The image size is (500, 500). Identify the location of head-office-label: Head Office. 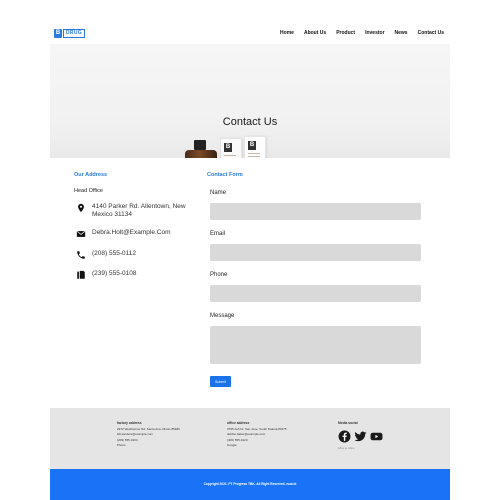
(88, 191).